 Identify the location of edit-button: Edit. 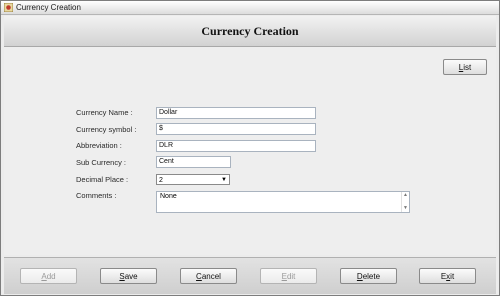
(288, 276).